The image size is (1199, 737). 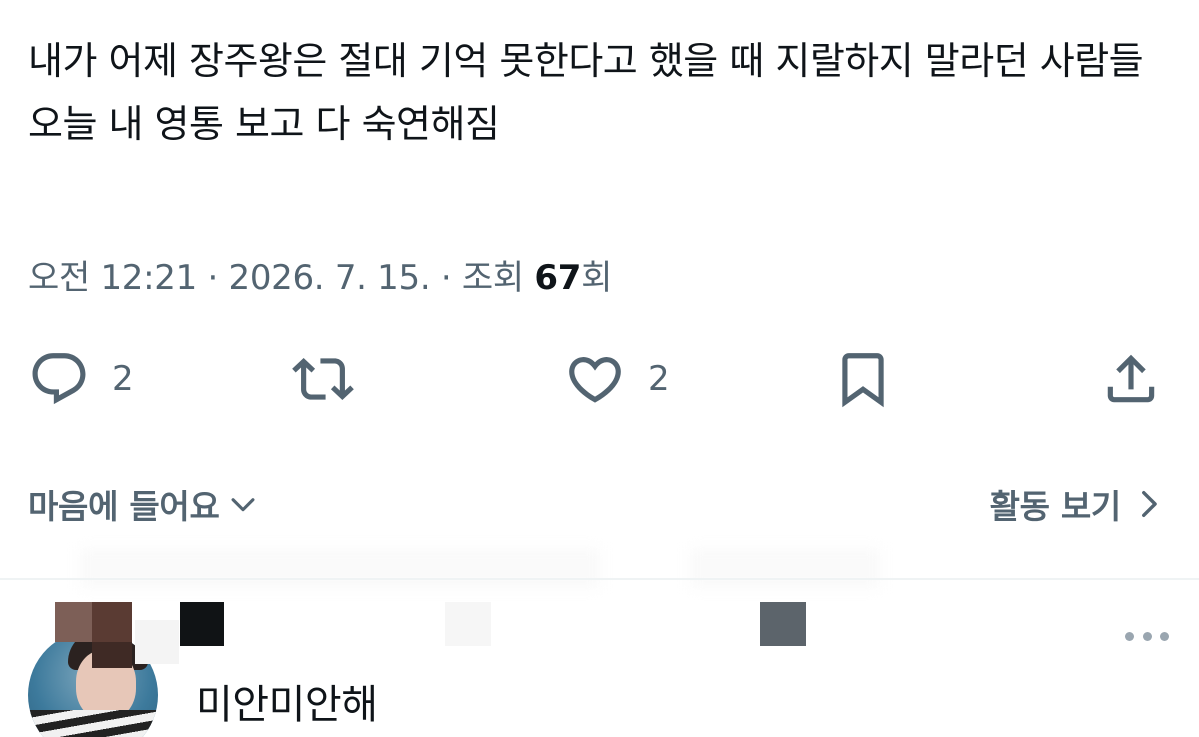 What do you see at coordinates (597, 278) in the screenshot?
I see `views-suffix: 회` at bounding box center [597, 278].